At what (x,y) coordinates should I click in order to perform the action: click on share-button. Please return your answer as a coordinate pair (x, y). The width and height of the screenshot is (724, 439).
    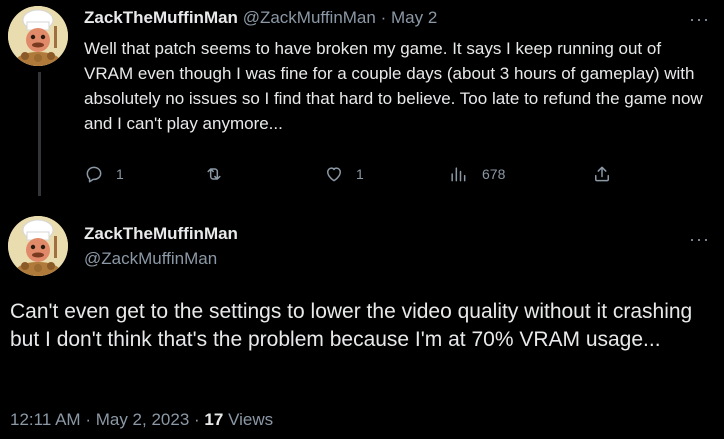
    Looking at the image, I should click on (602, 174).